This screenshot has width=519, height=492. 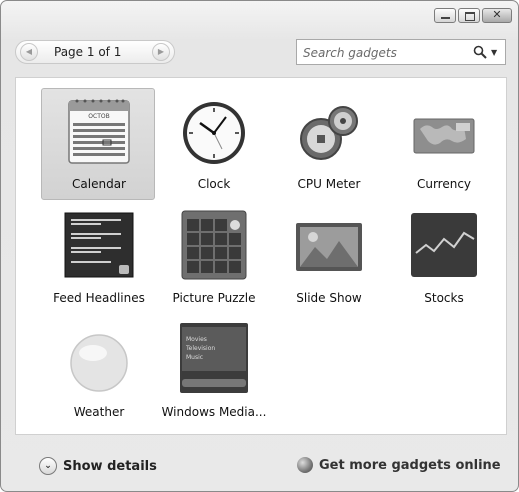 What do you see at coordinates (48, 466) in the screenshot?
I see `chevron-down-icon: ⌄` at bounding box center [48, 466].